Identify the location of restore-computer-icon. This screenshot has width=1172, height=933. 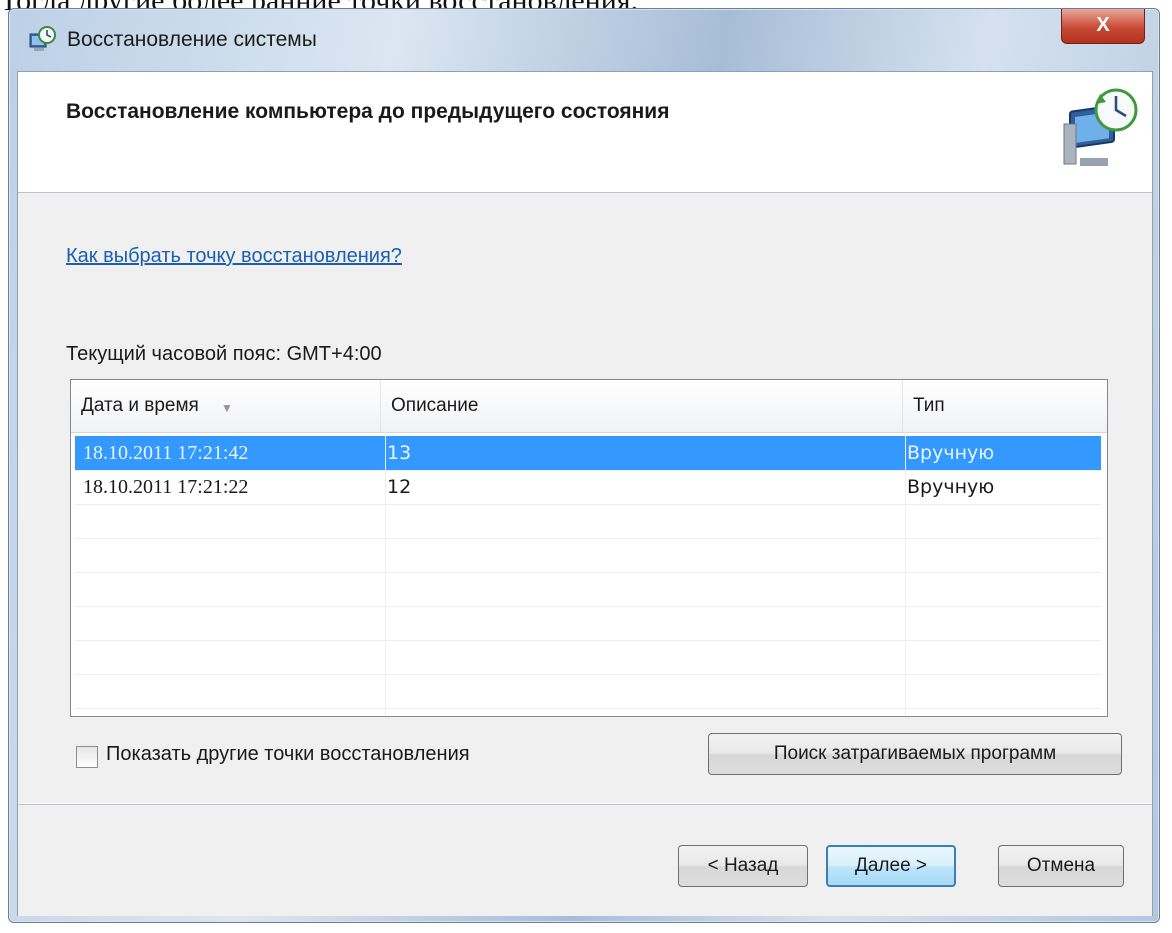
(1100, 127).